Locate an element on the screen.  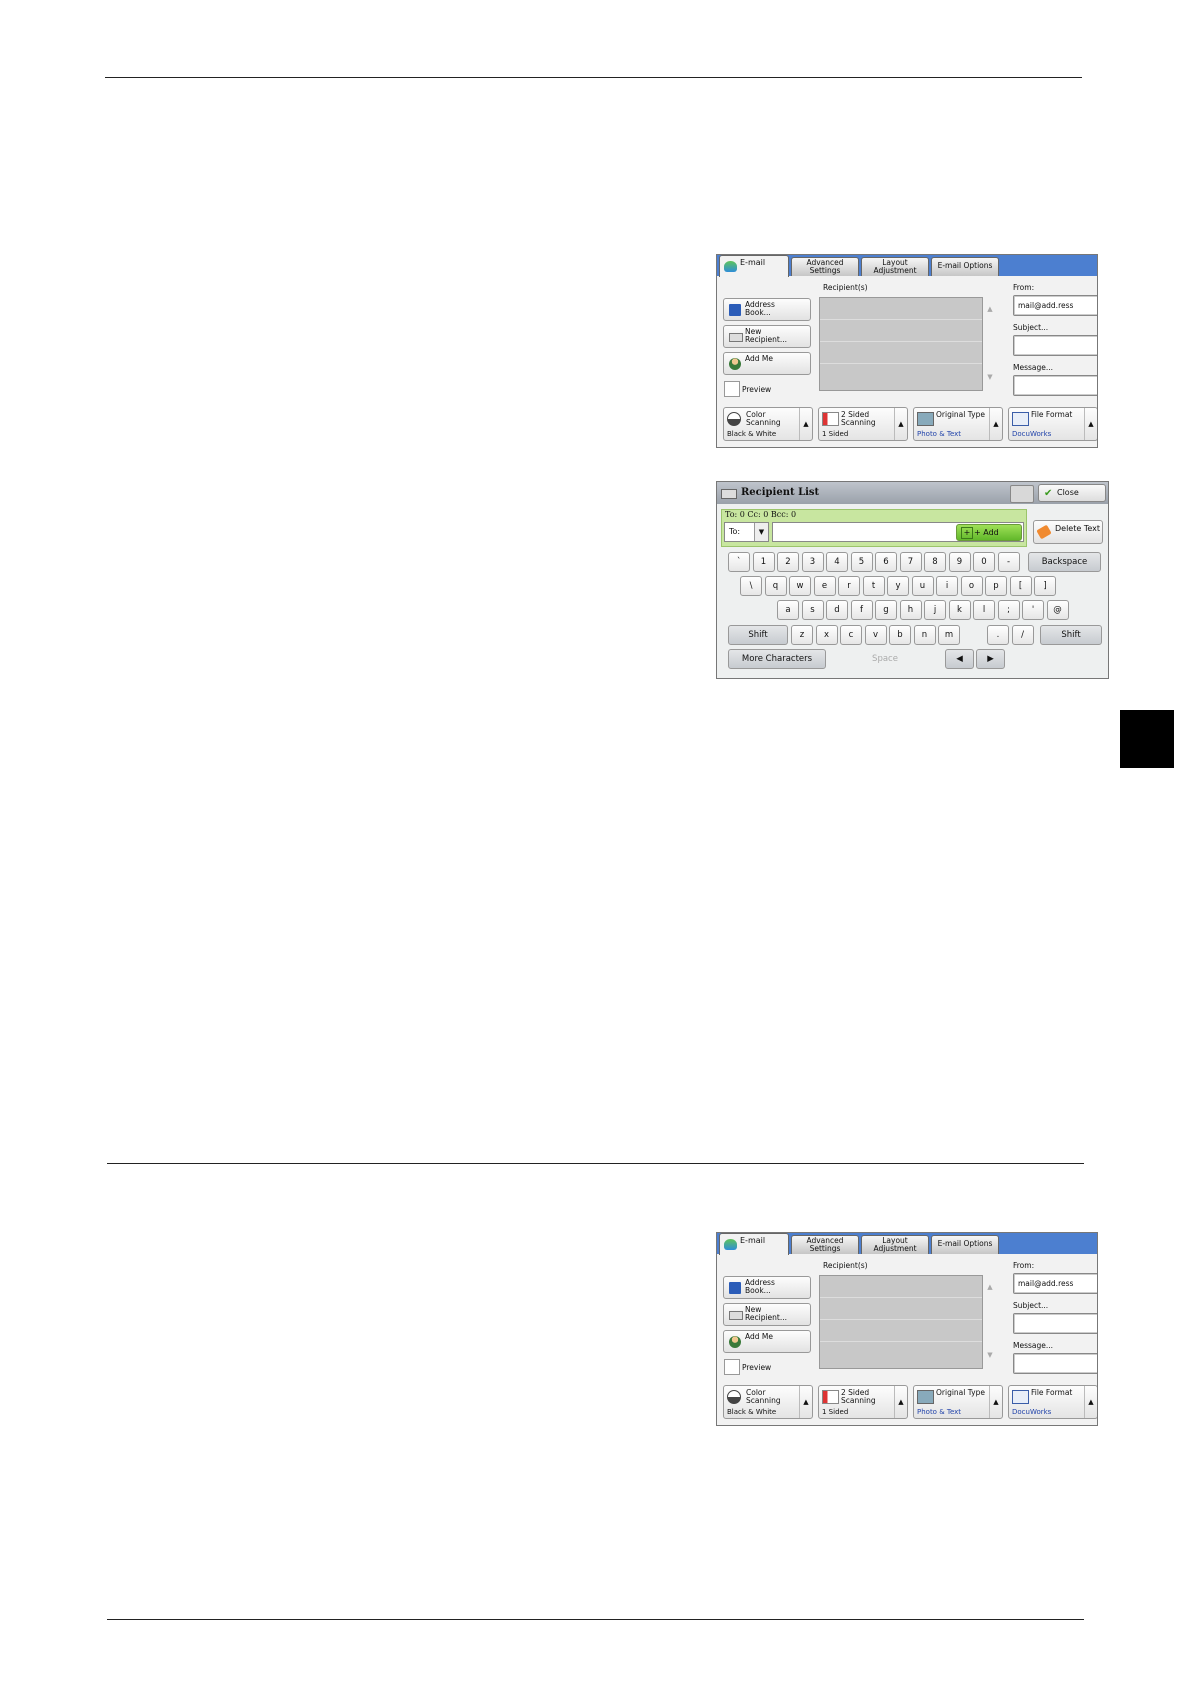
arrow-right-icon: ▶ is located at coordinates (990, 659).